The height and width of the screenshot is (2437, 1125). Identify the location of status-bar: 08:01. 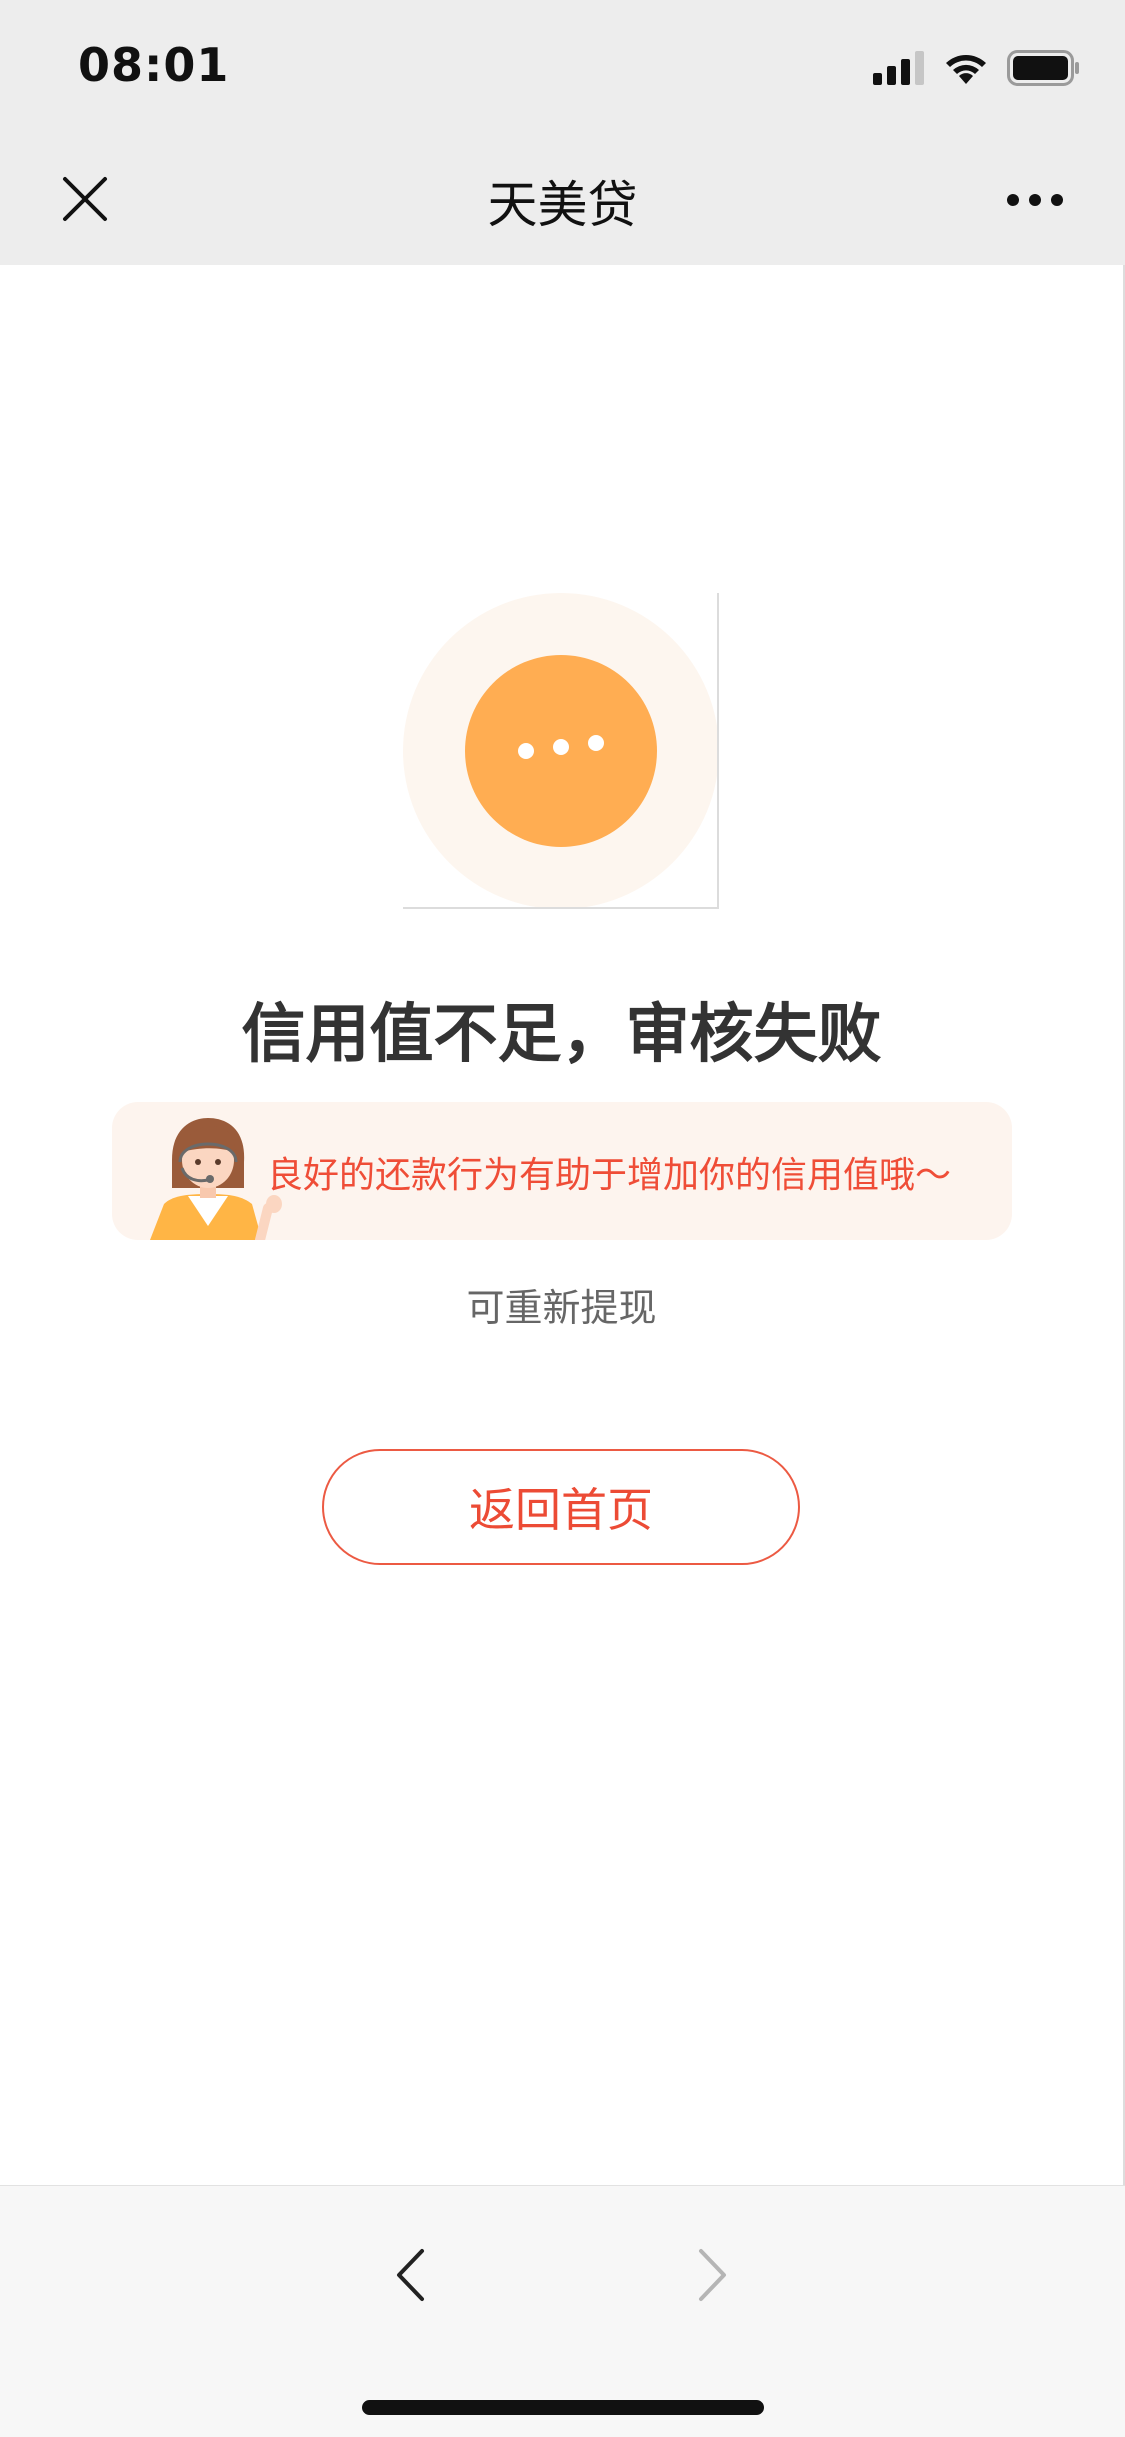
(562, 67).